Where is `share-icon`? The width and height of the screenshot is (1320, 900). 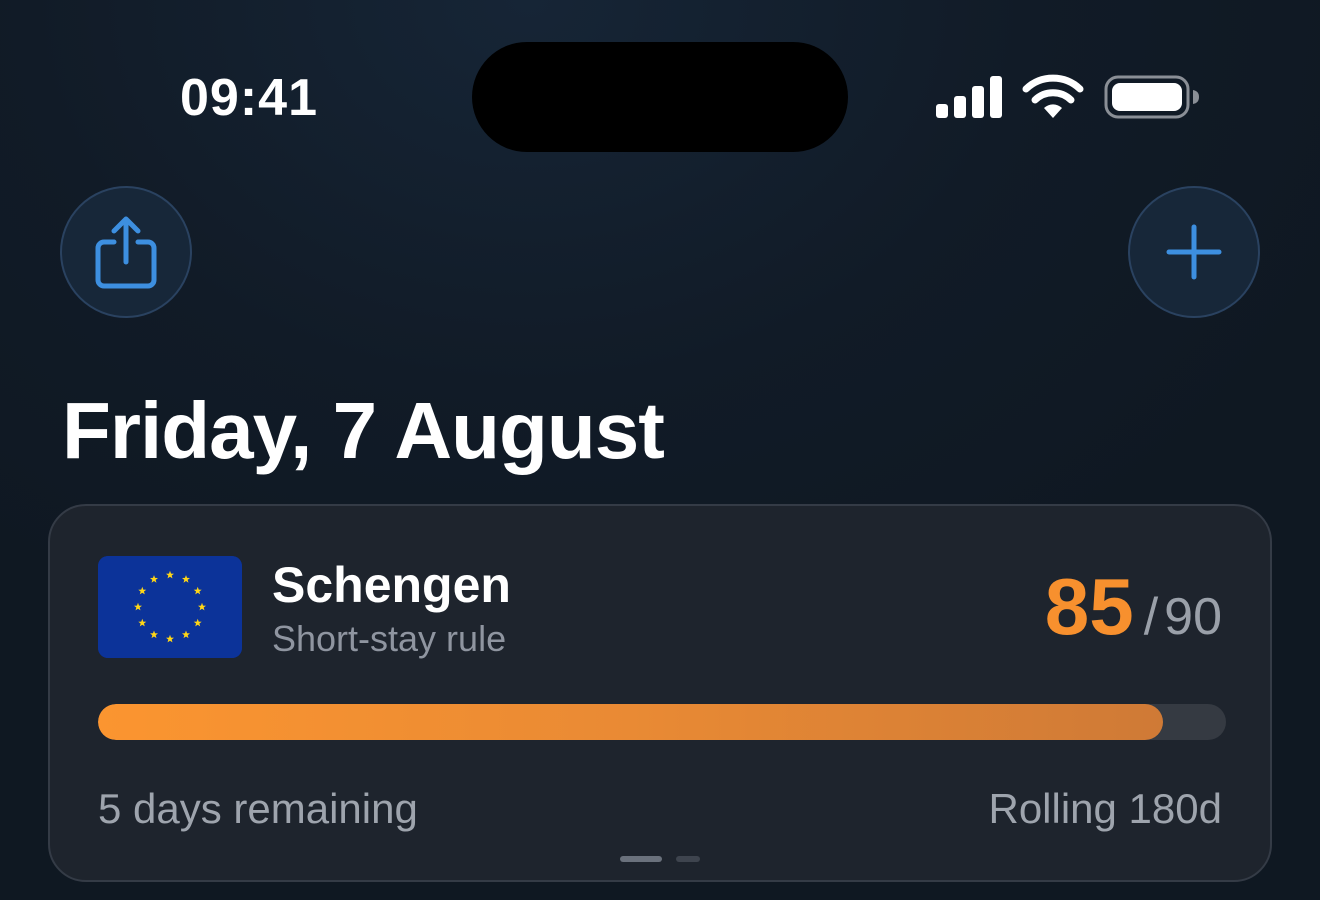 share-icon is located at coordinates (126, 252).